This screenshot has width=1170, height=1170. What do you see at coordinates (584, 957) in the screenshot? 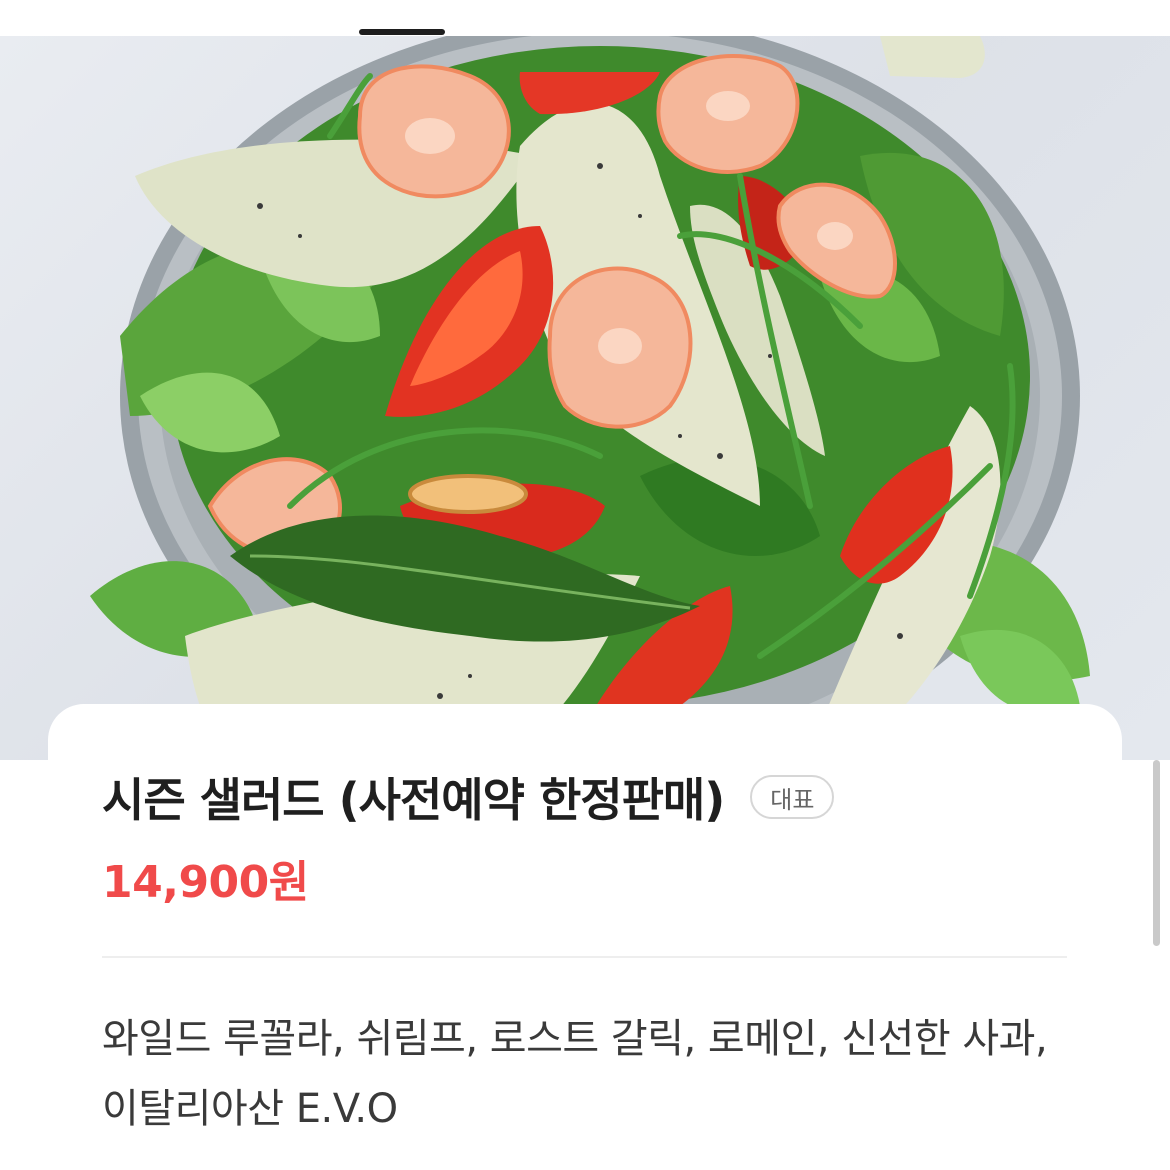
I see `divider` at bounding box center [584, 957].